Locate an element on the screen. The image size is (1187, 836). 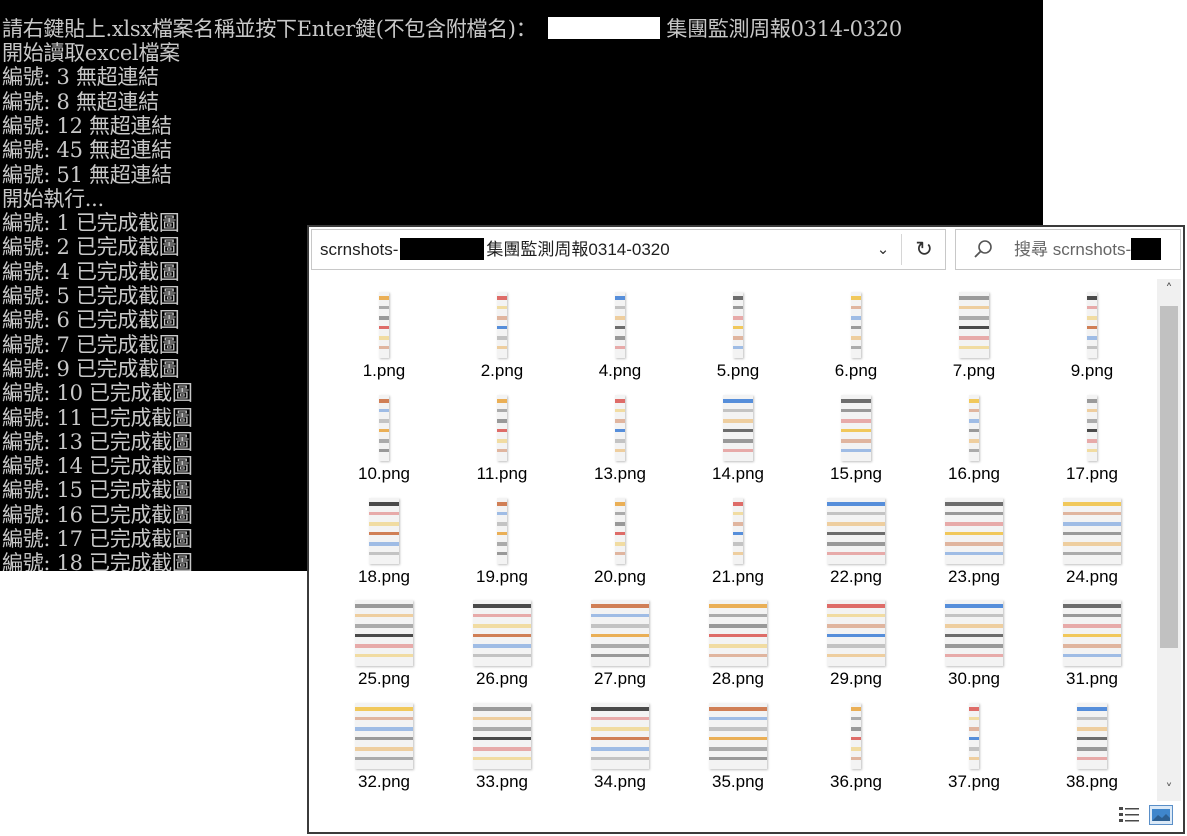
file-name: 31.png is located at coordinates (1092, 679).